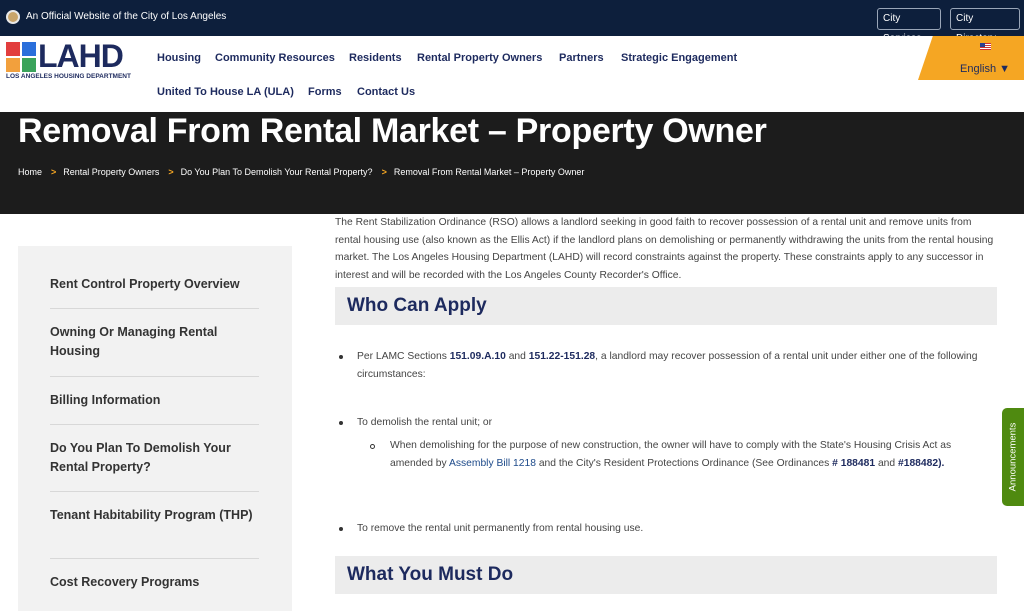  I want to click on city-seal-icon, so click(13, 17).